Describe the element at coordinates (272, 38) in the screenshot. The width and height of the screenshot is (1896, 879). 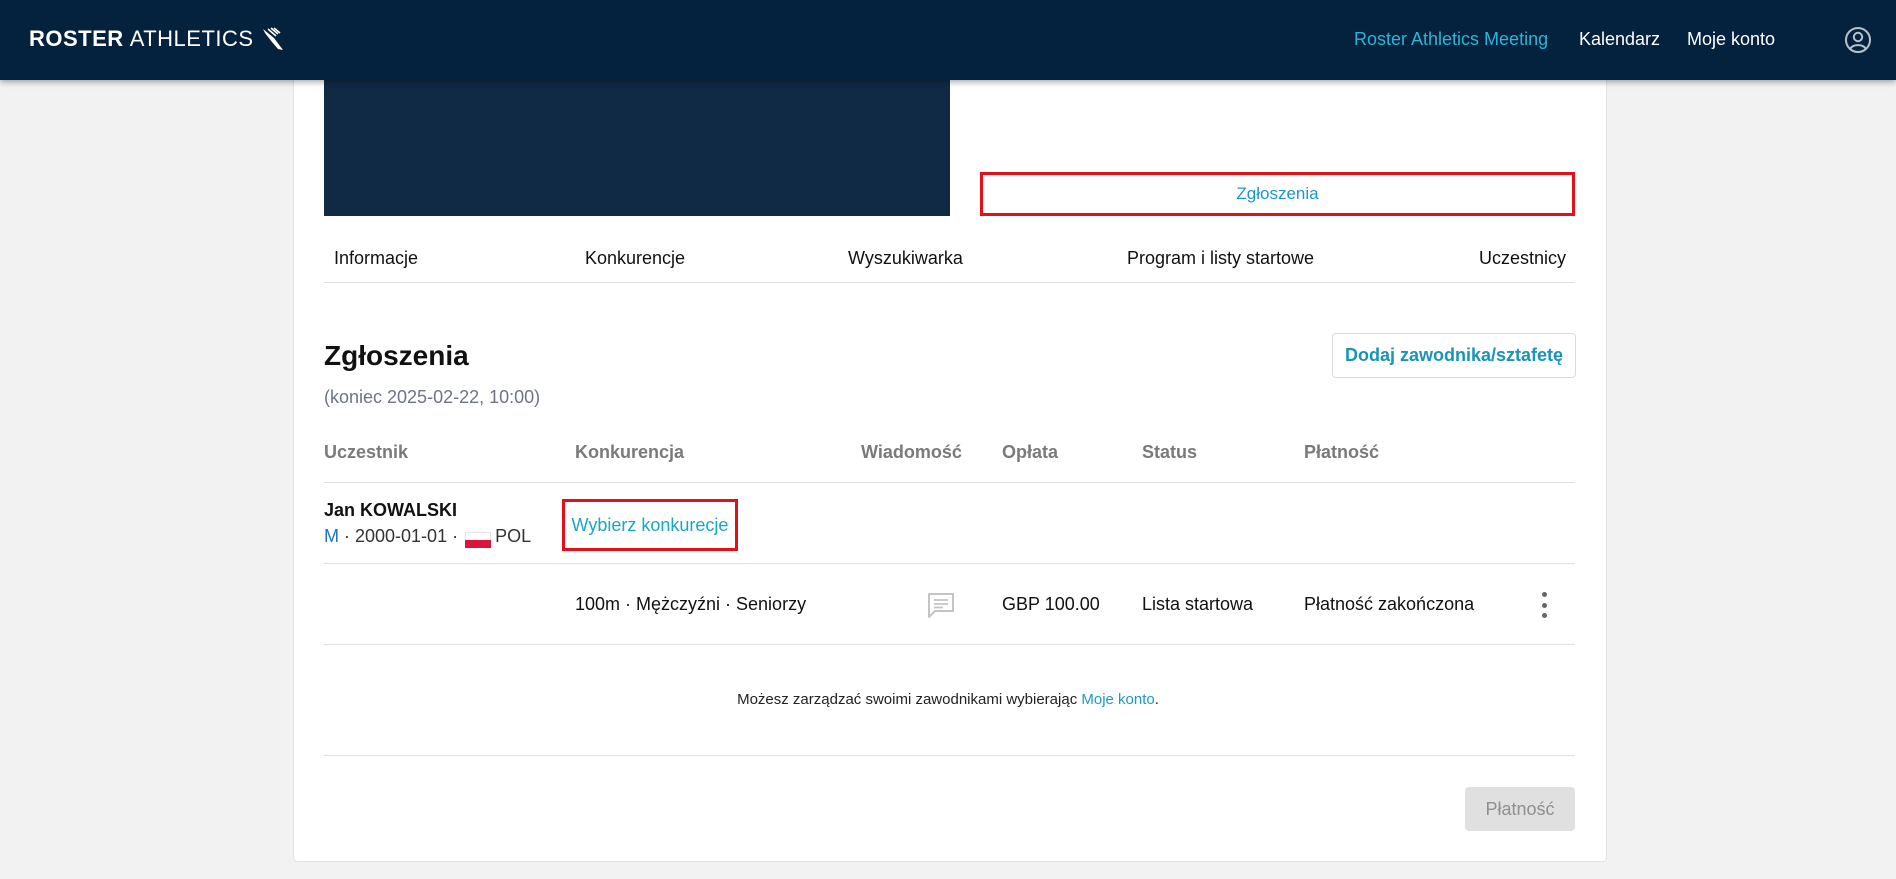
I see `winged-shoe-icon` at that location.